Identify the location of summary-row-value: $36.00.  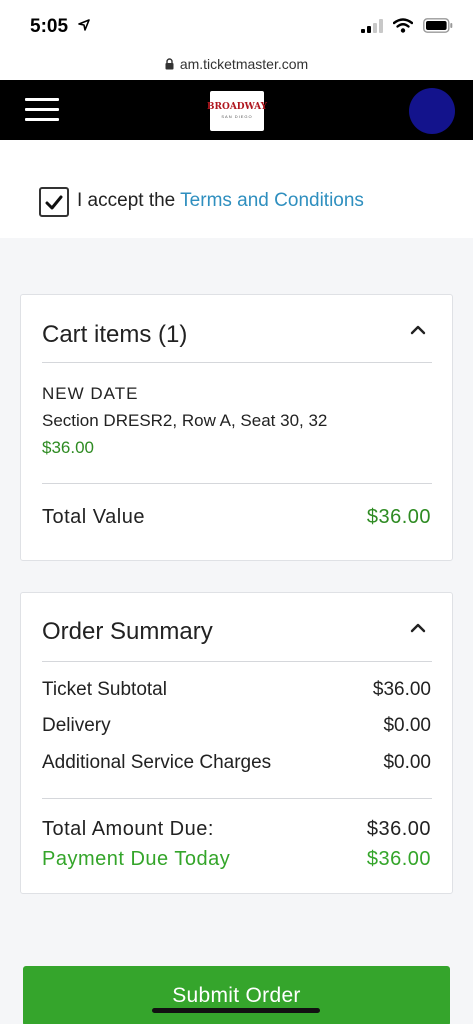
(401, 689).